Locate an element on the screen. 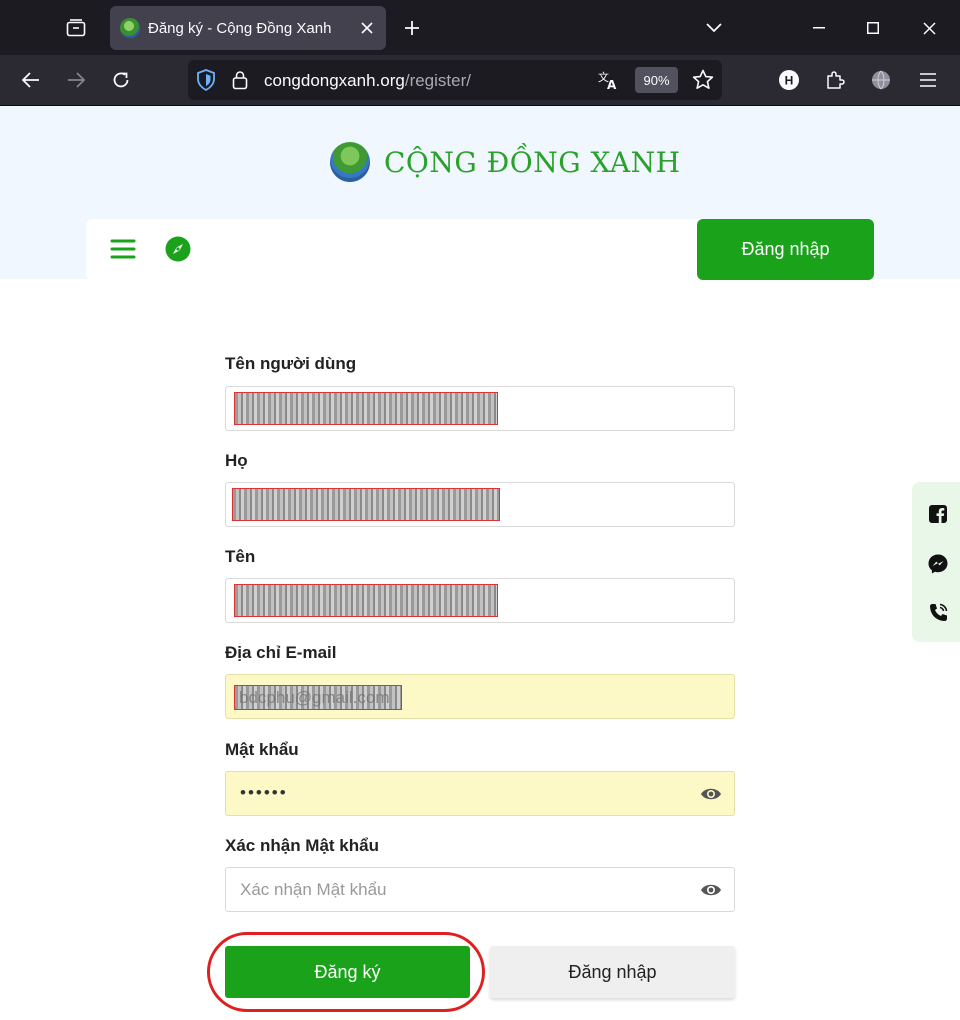 The height and width of the screenshot is (1020, 960). bookmark-star-icon is located at coordinates (703, 82).